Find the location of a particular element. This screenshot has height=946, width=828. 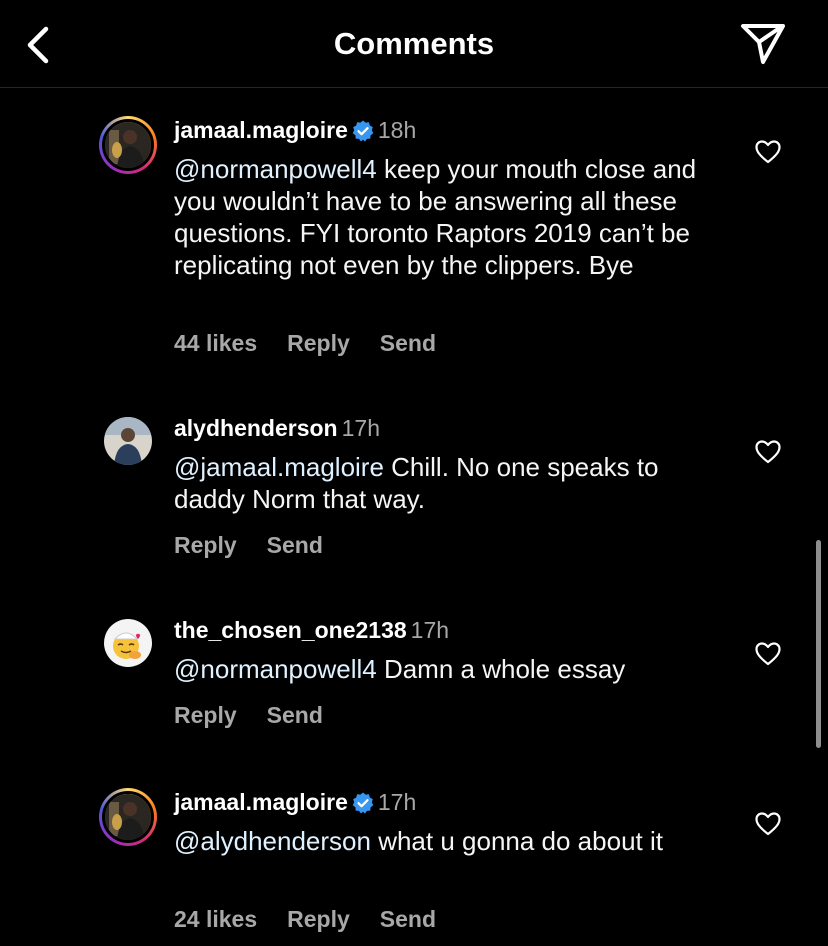

comment-header: alydhenderson 17h is located at coordinates (277, 428).